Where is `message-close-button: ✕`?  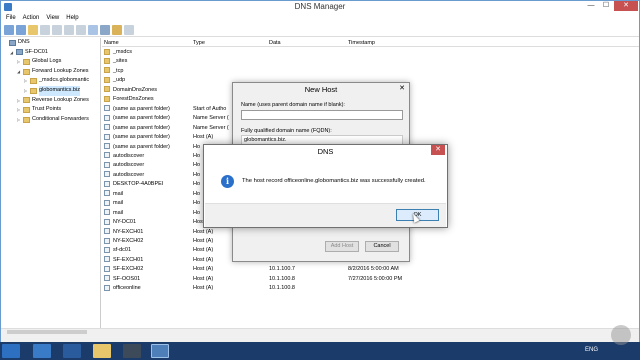
message-close-button: ✕ is located at coordinates (438, 150).